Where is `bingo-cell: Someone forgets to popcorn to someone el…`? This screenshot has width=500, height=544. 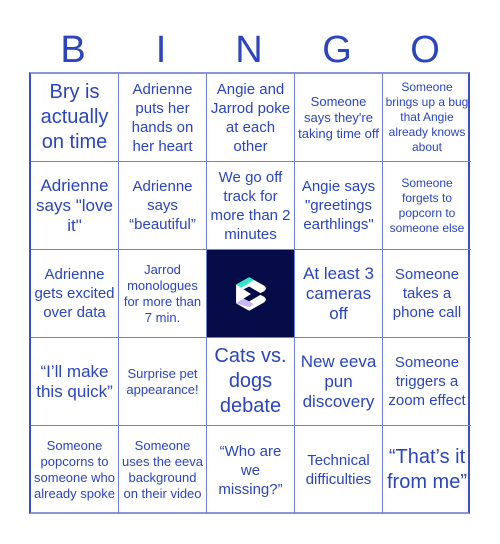 bingo-cell: Someone forgets to popcorn to someone el… is located at coordinates (427, 206).